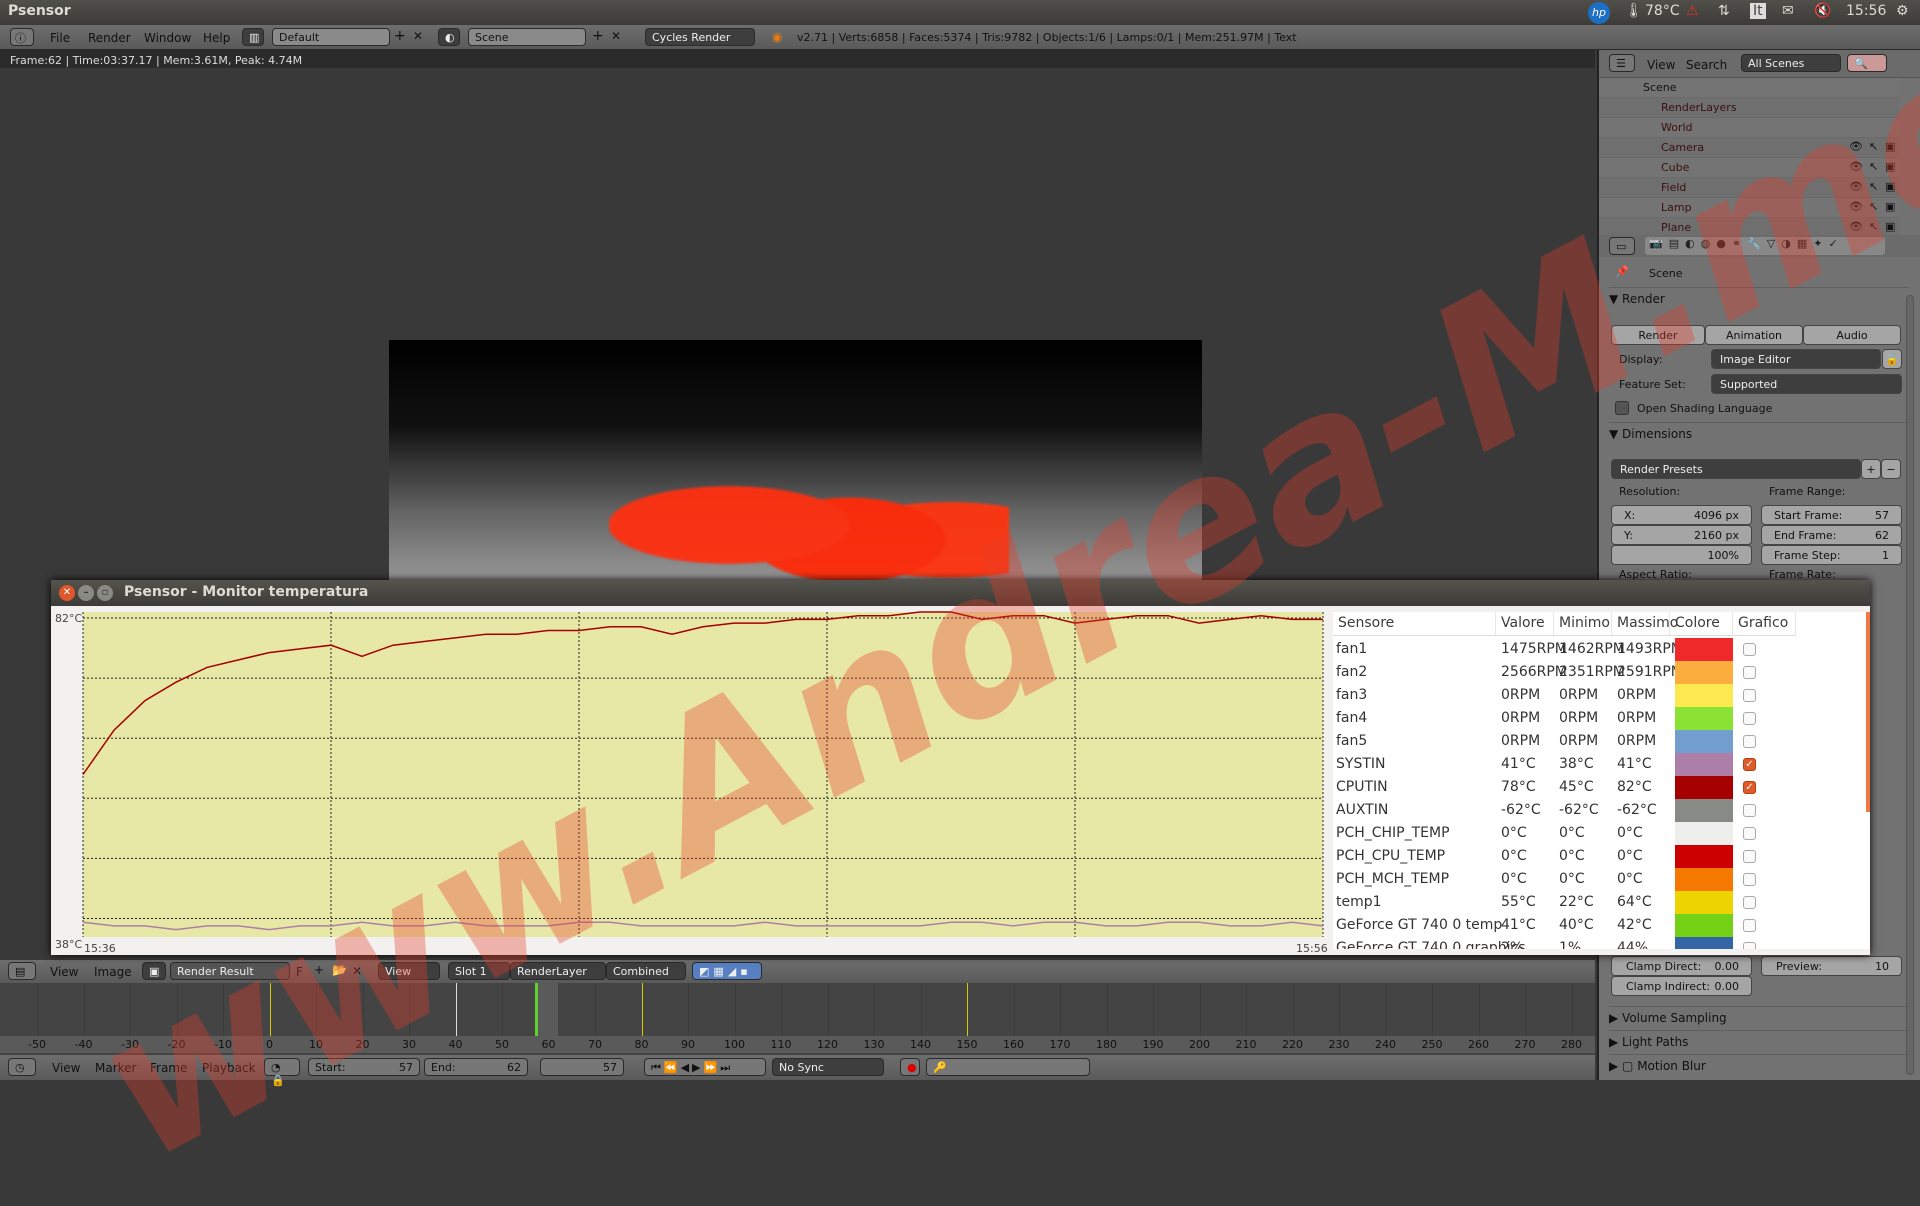 The image size is (1920, 1206). Describe the element at coordinates (1796, 359) in the screenshot. I see `display-selector: Image Editor` at that location.